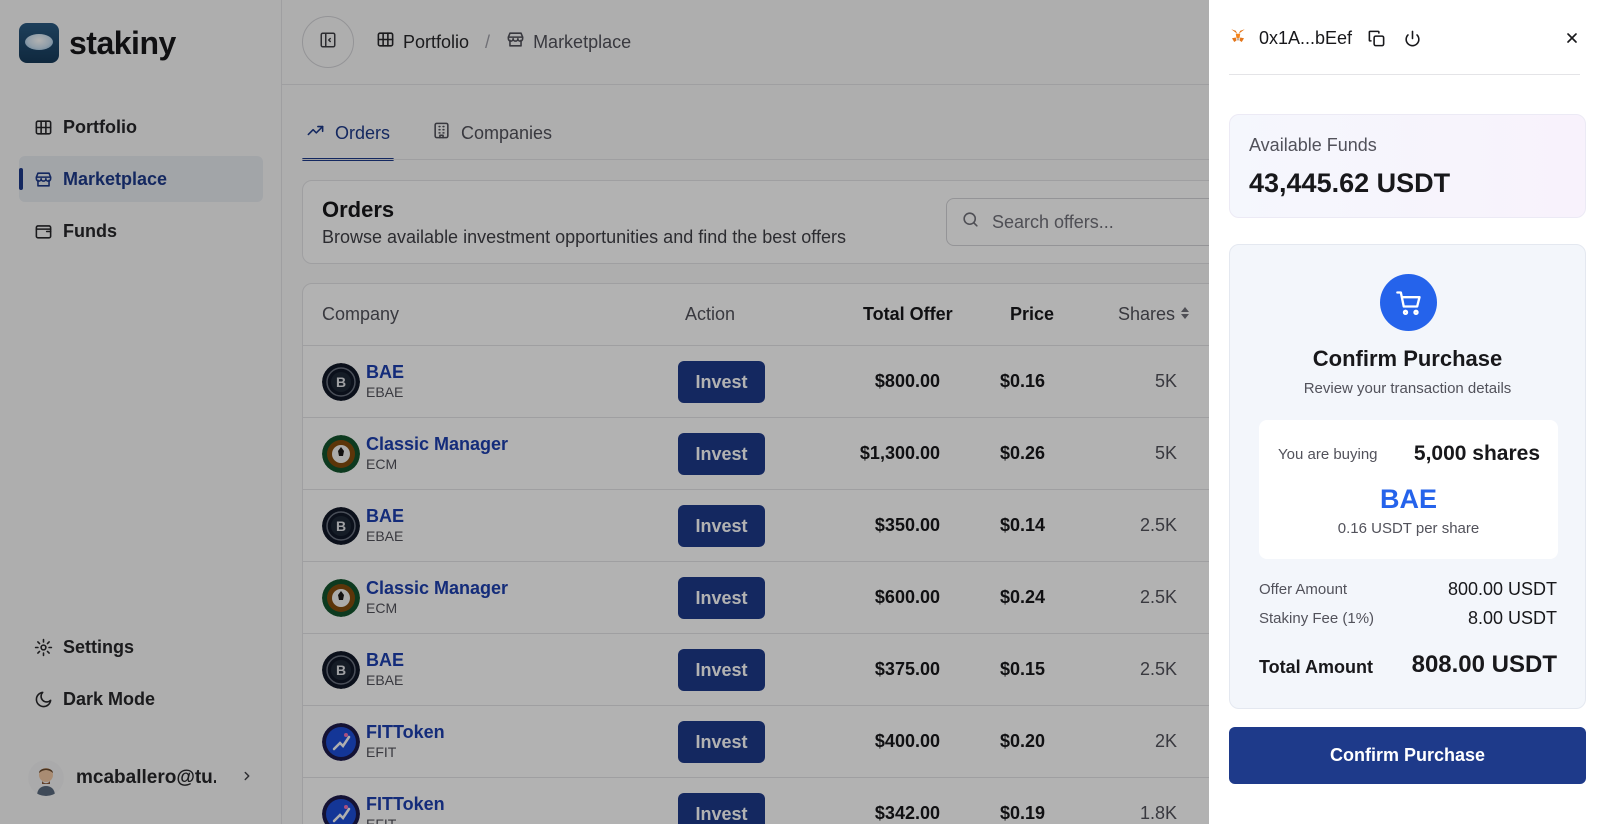  Describe the element at coordinates (1328, 454) in the screenshot. I see `buying-label: You are buying` at that location.